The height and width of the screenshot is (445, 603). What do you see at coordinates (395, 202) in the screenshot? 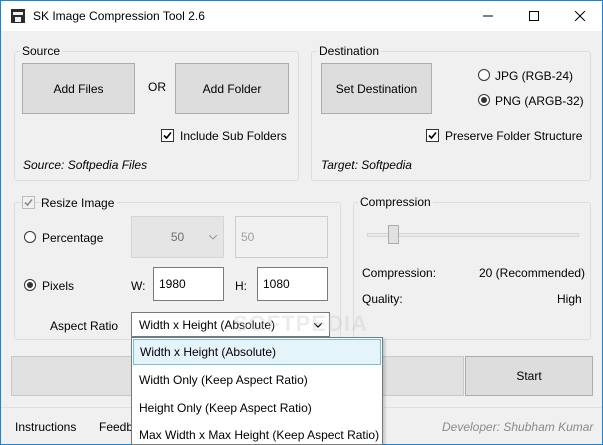
I see `compression-legend: Compression` at bounding box center [395, 202].